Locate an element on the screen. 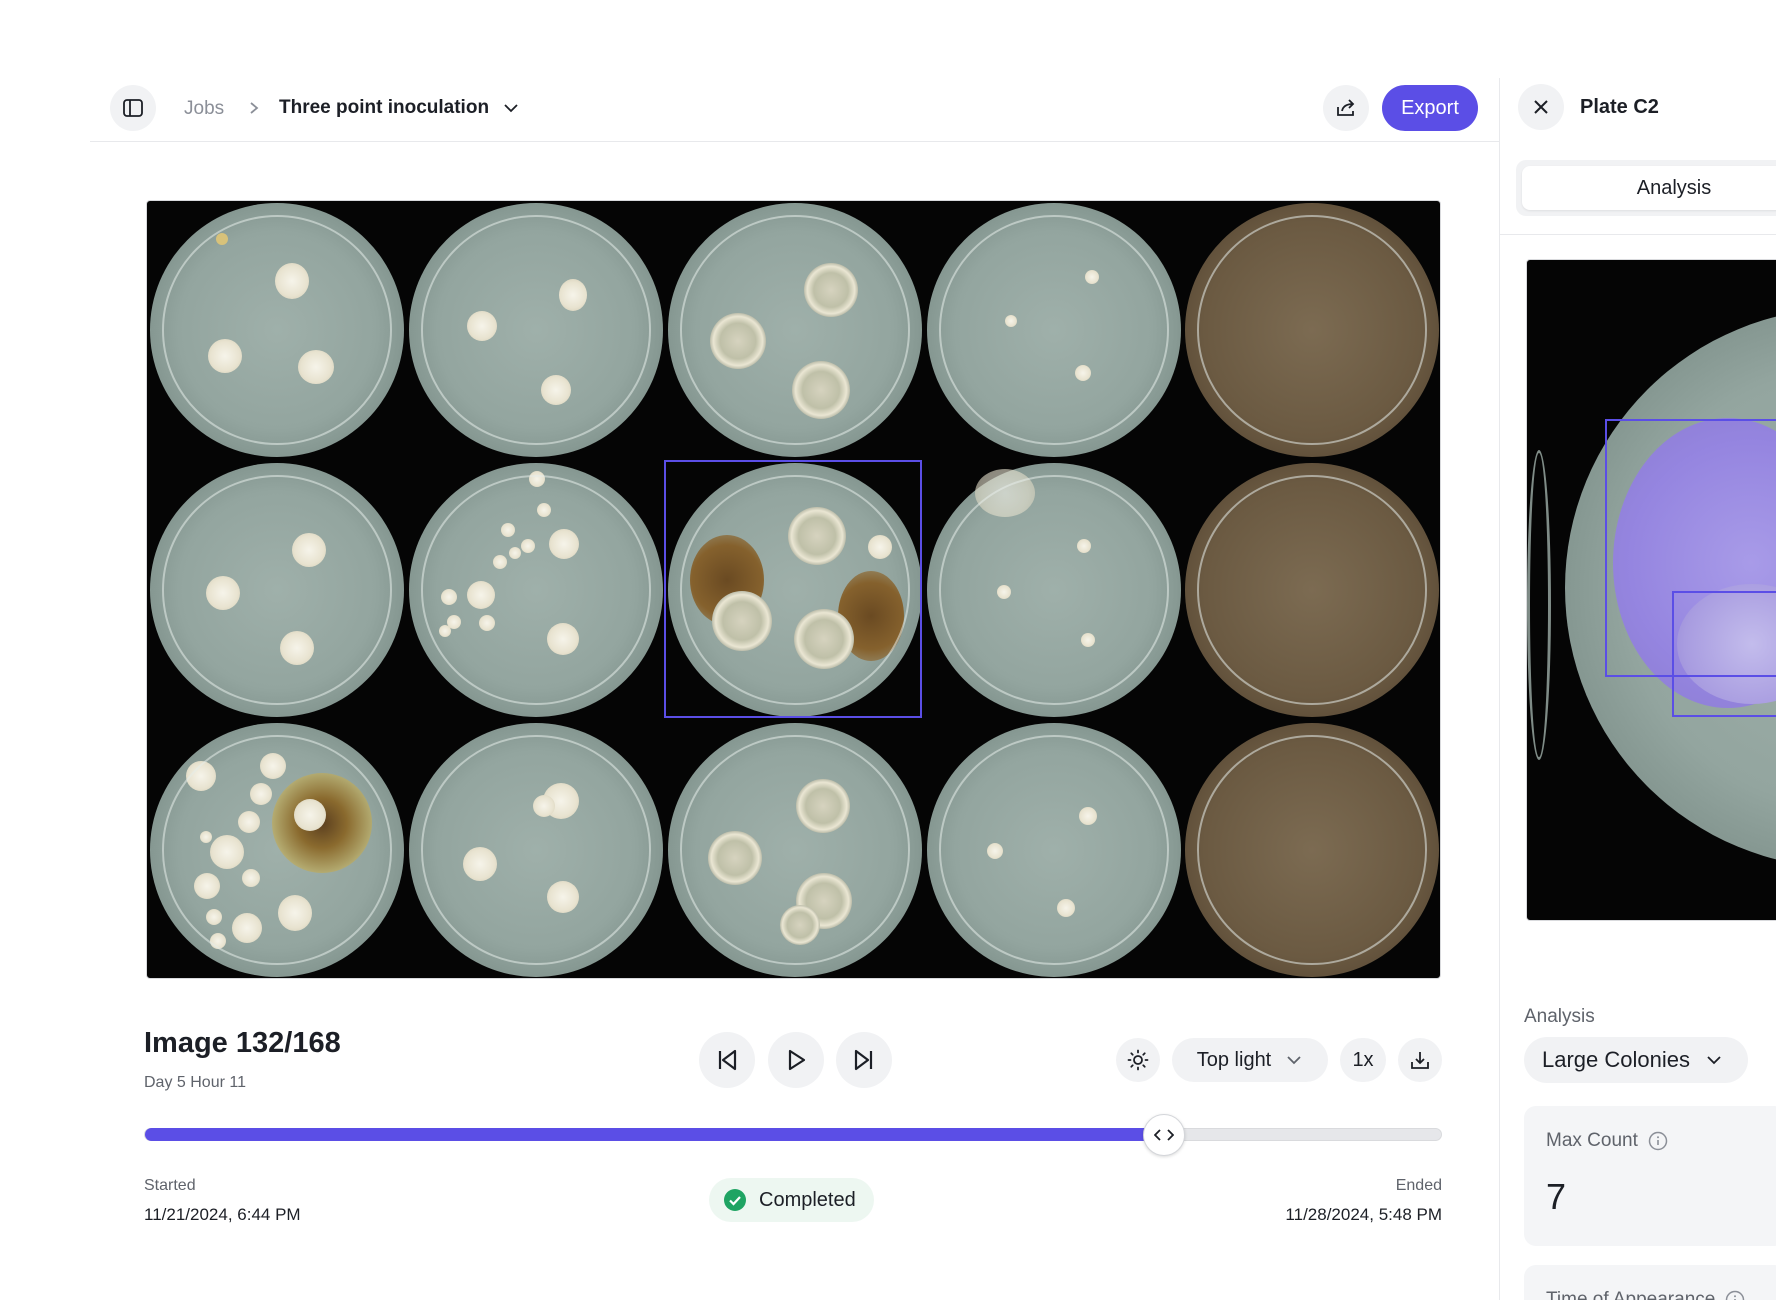 This screenshot has width=1776, height=1300. check-circle-icon is located at coordinates (735, 1200).